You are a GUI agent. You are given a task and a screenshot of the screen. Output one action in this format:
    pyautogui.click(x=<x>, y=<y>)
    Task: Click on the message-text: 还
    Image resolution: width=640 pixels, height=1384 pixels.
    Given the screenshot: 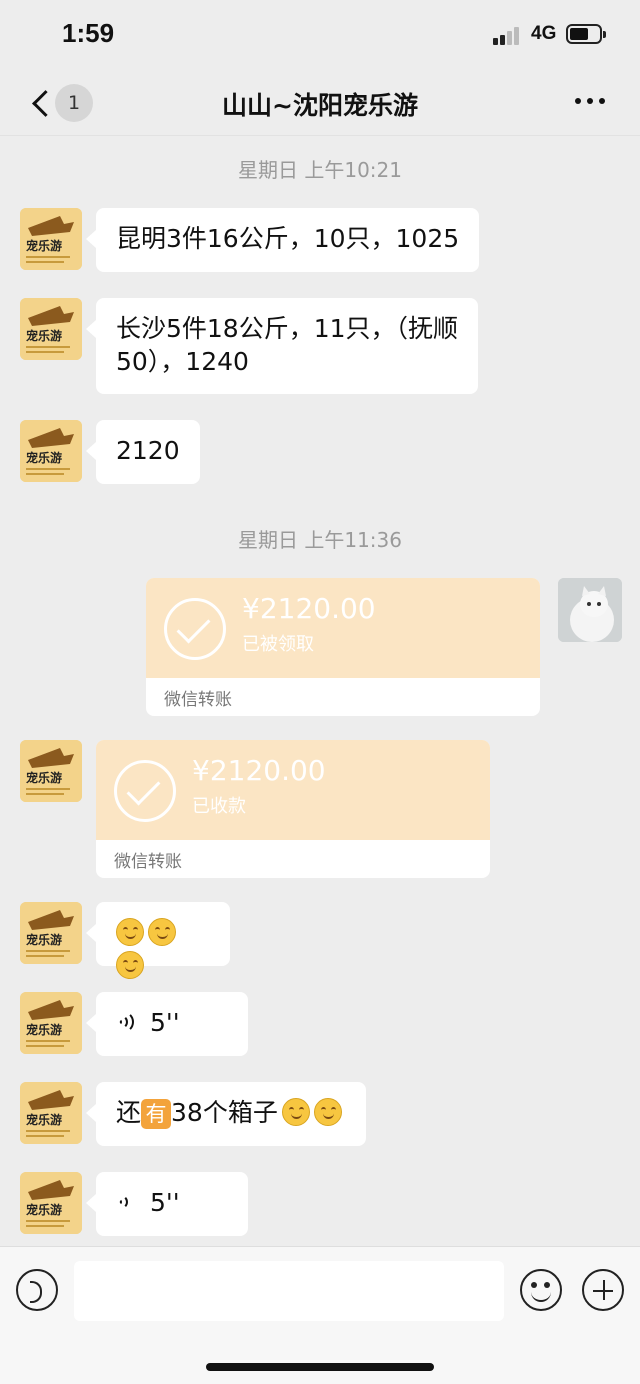 What is the action you would take?
    pyautogui.click(x=129, y=1112)
    